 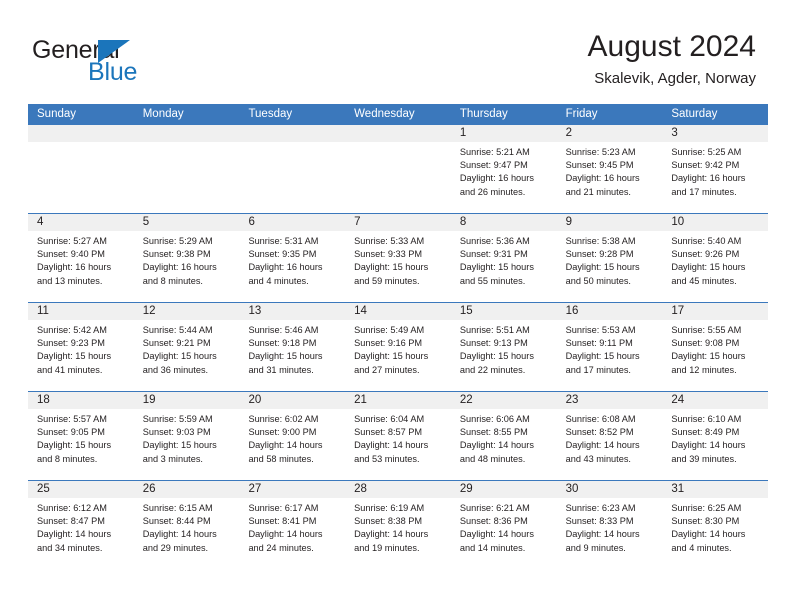 What do you see at coordinates (384, 114) in the screenshot?
I see `weekday-header-cell: Wednesday` at bounding box center [384, 114].